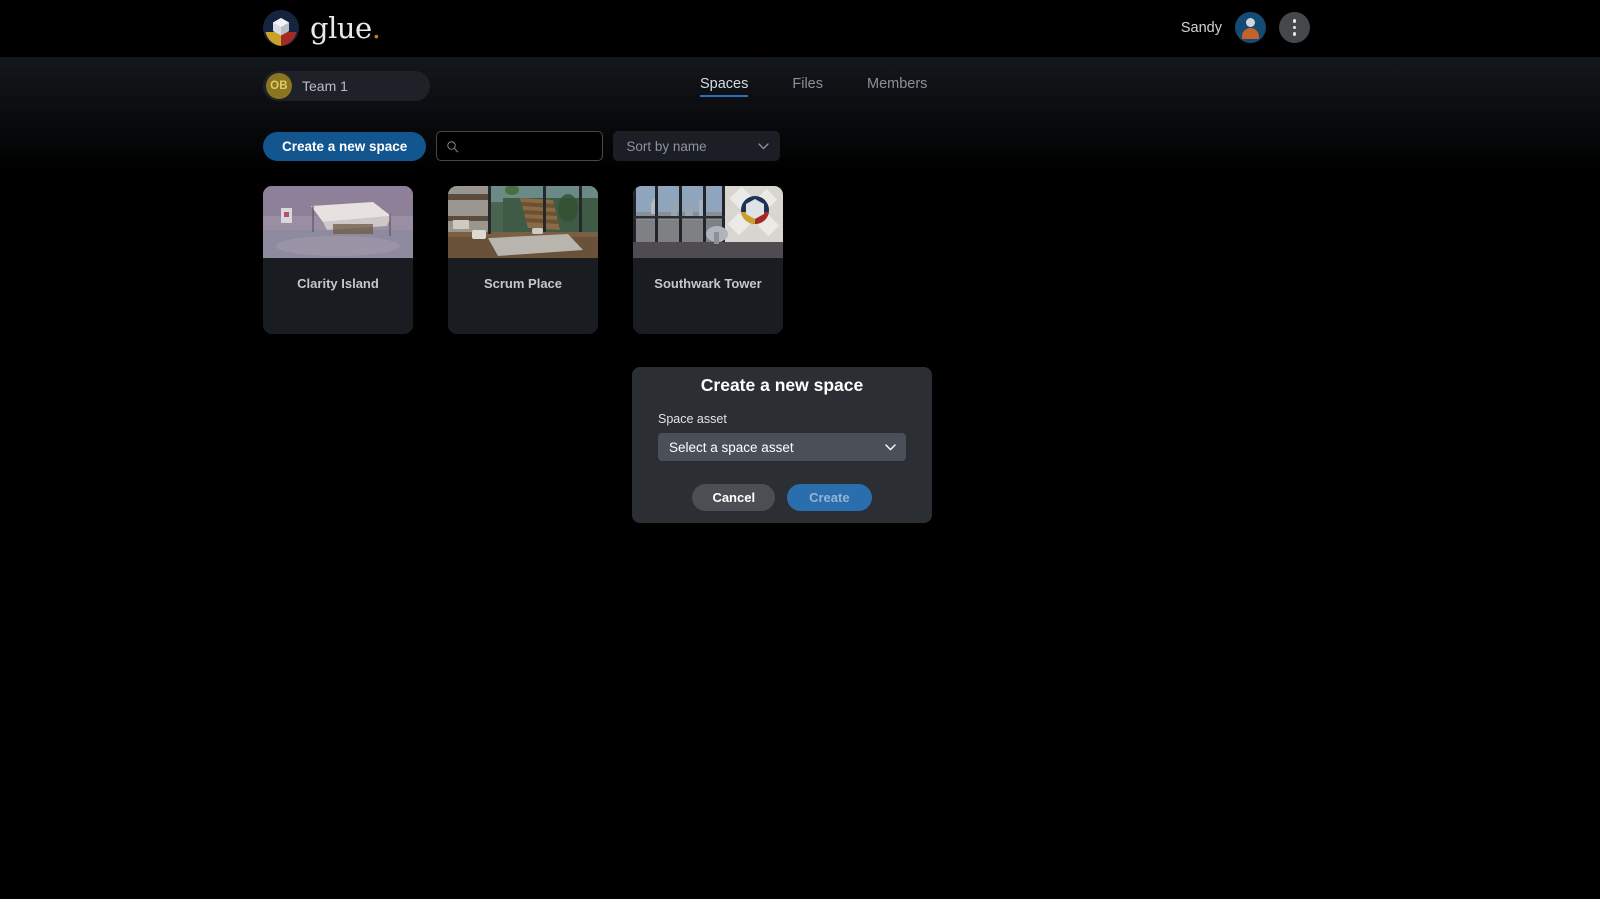 This screenshot has height=899, width=1600. I want to click on space-asset-select: Select a space asset, so click(782, 447).